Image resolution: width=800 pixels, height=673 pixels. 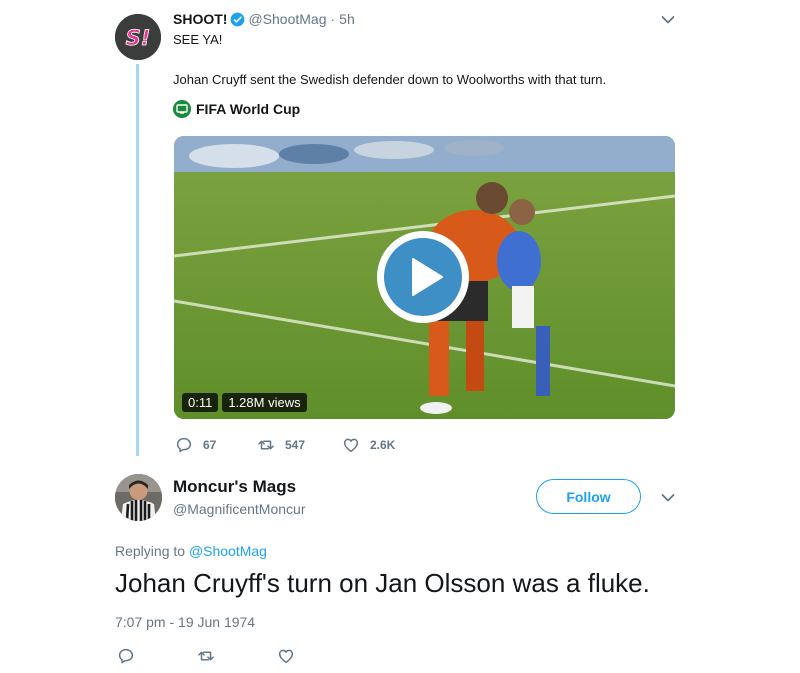 I want to click on tweet1-text: SEE YA!, so click(x=198, y=39).